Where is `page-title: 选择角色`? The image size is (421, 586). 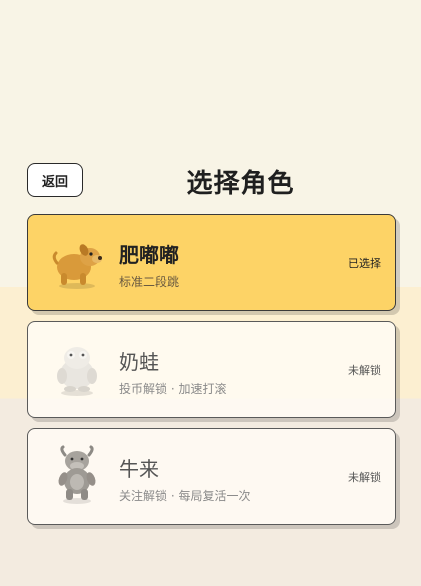
page-title: 选择角色 is located at coordinates (240, 183).